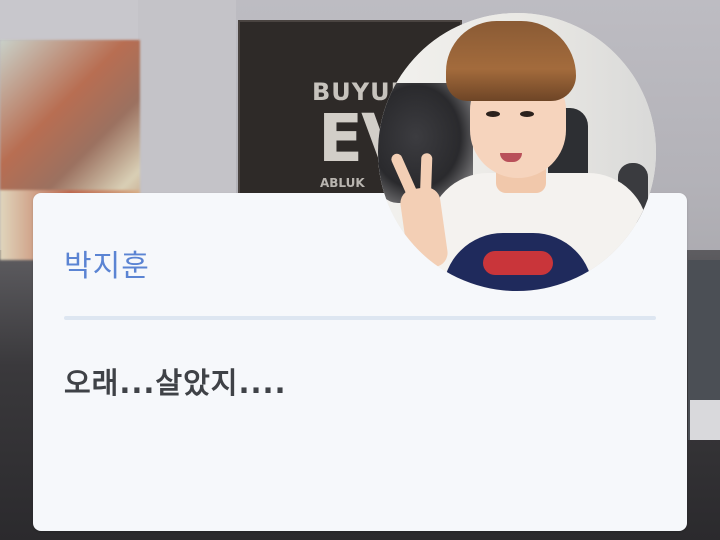 The image size is (720, 540). Describe the element at coordinates (527, 114) in the screenshot. I see `avatar-eye-right` at that location.